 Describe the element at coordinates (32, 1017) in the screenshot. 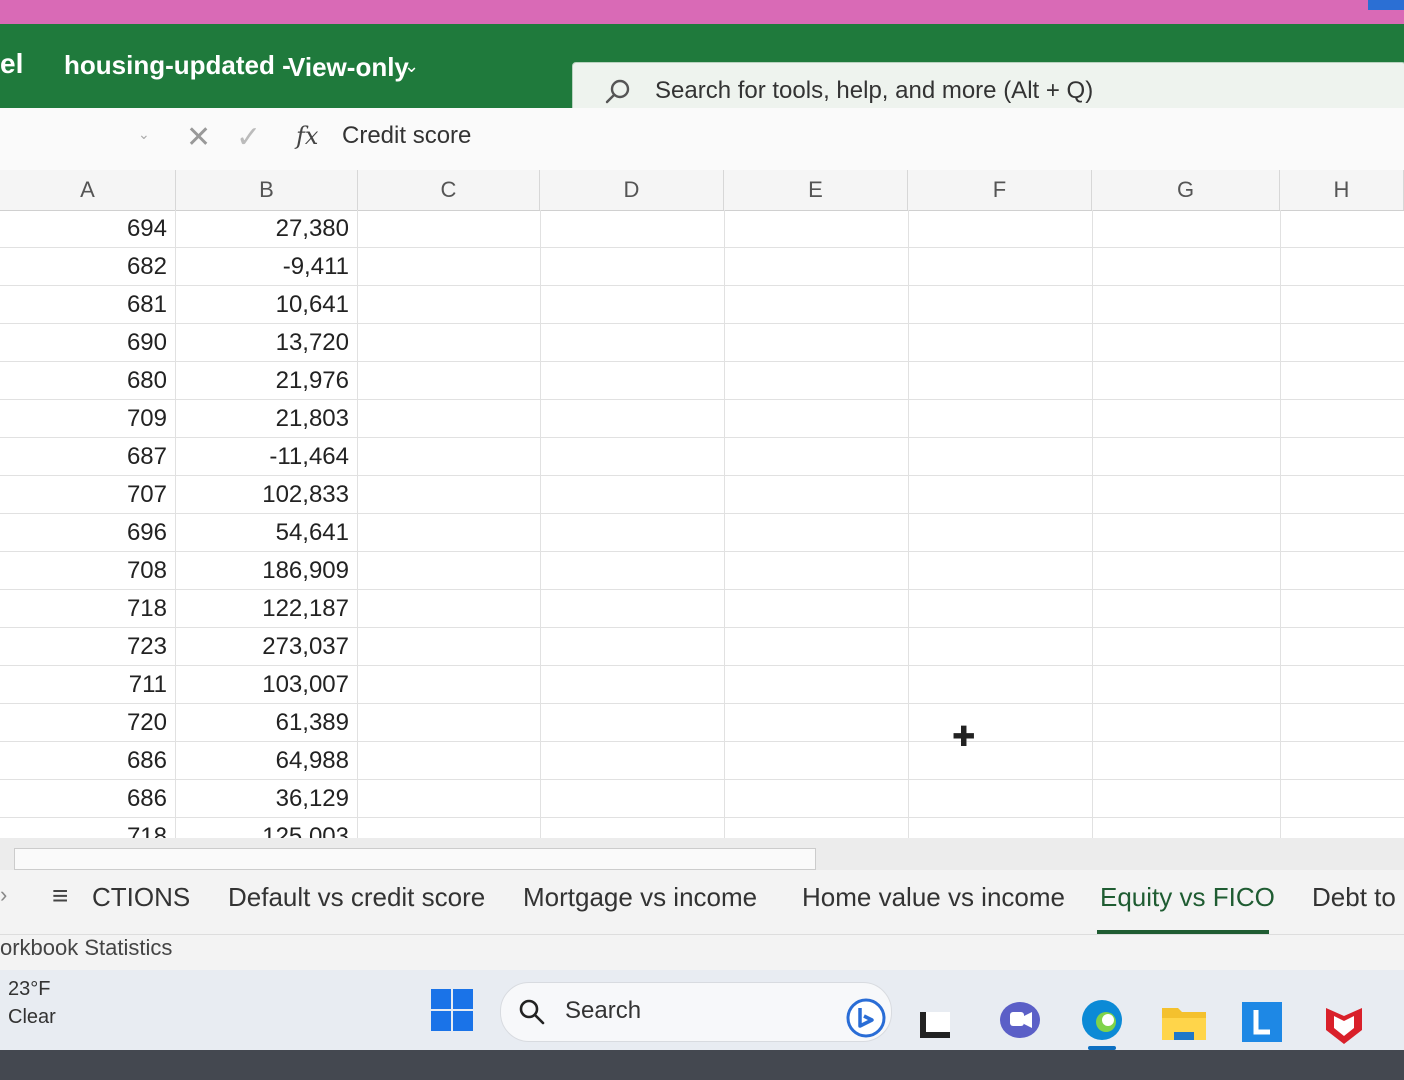

I see `weather-desc: Clear` at that location.